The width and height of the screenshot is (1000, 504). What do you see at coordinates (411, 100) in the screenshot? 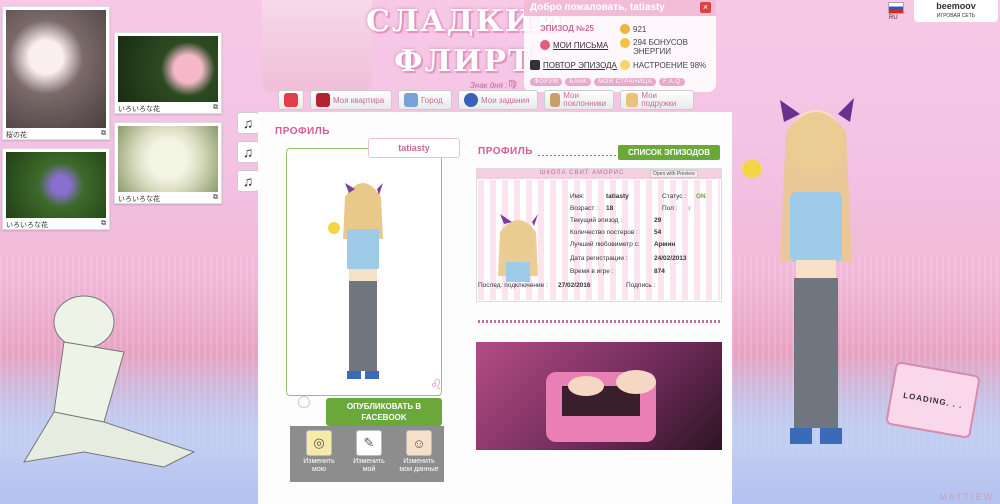
I see `city-icon` at bounding box center [411, 100].